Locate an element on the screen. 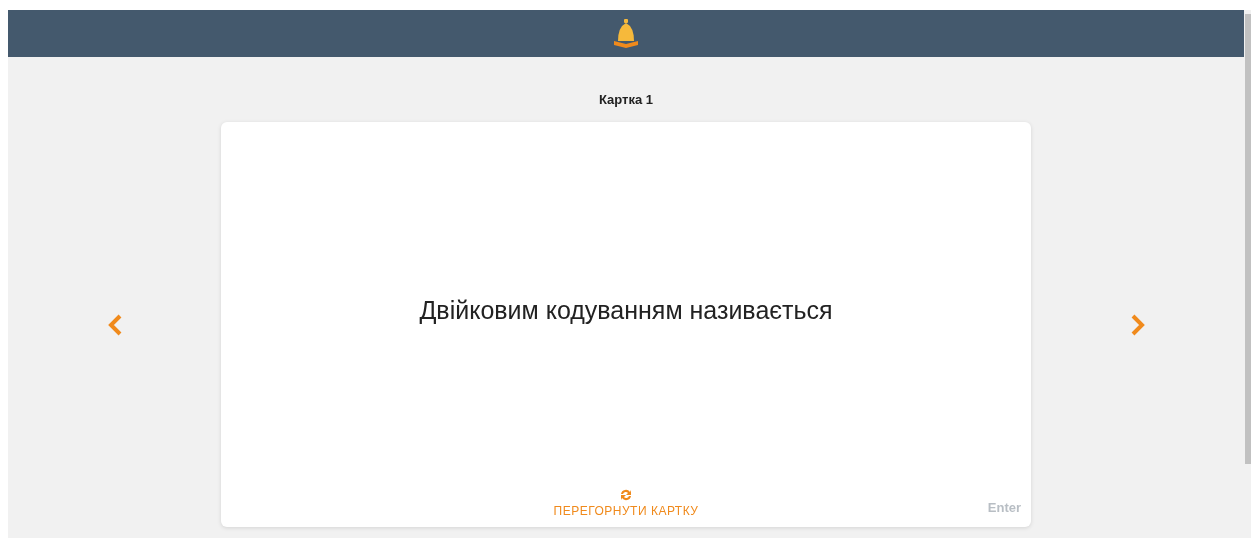 The image size is (1251, 538). bell-book-icon is located at coordinates (626, 33).